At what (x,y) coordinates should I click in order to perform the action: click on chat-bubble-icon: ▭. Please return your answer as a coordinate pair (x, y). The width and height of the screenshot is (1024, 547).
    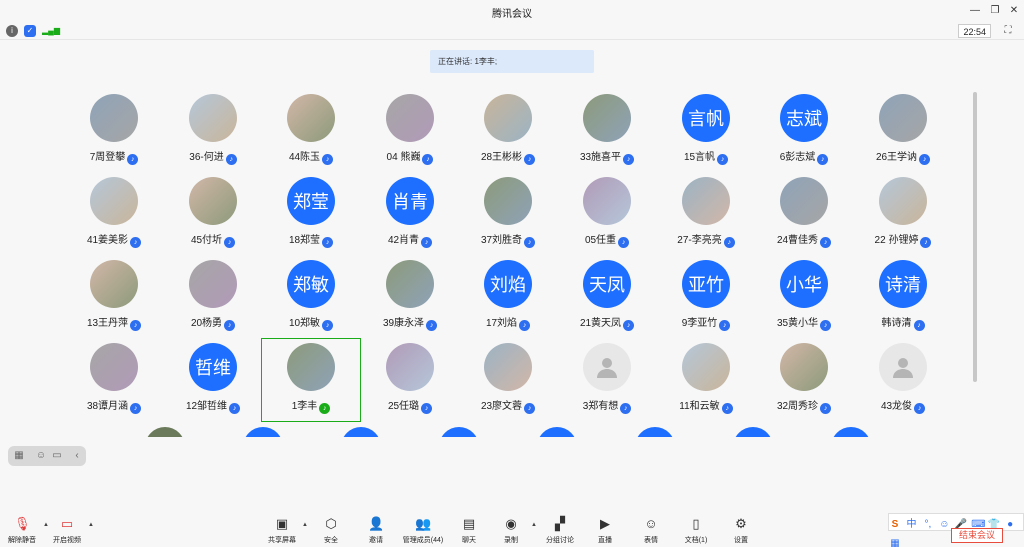
    Looking at the image, I should click on (57, 456).